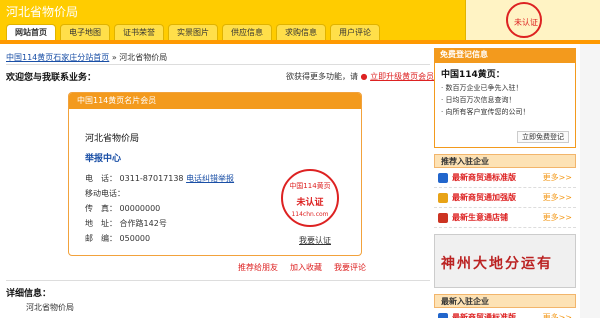  Describe the element at coordinates (139, 32) in the screenshot. I see `tab-certificates: 证书荣誉` at that location.